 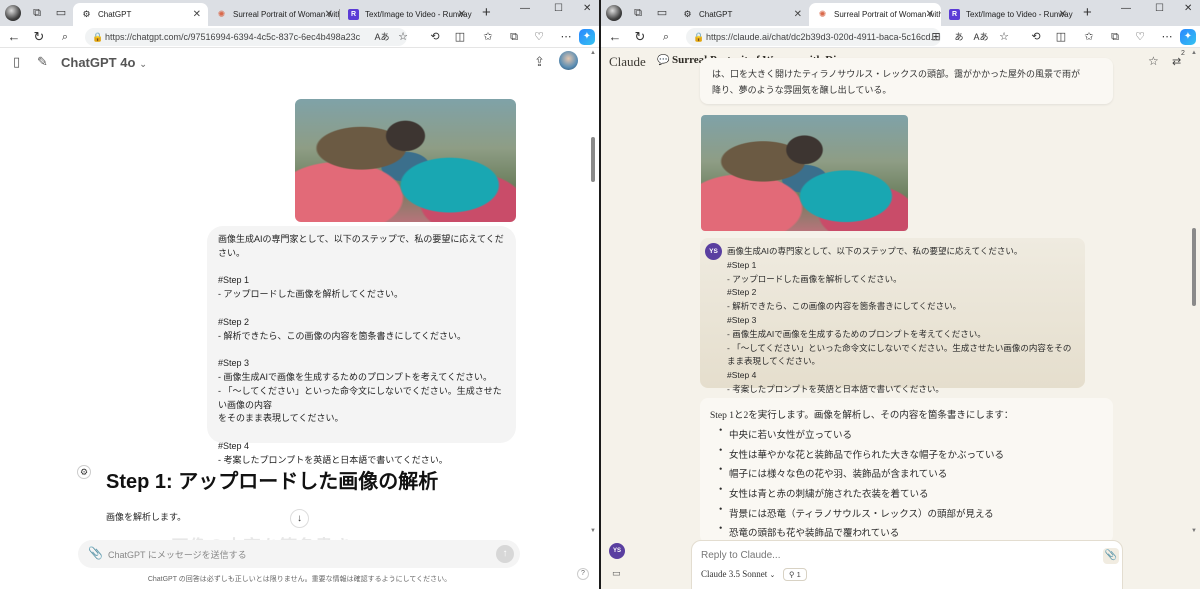 I want to click on list-item: 背景には恐竜（ティラノサウルス・レックス）の頭部が見える, so click(x=906, y=515).